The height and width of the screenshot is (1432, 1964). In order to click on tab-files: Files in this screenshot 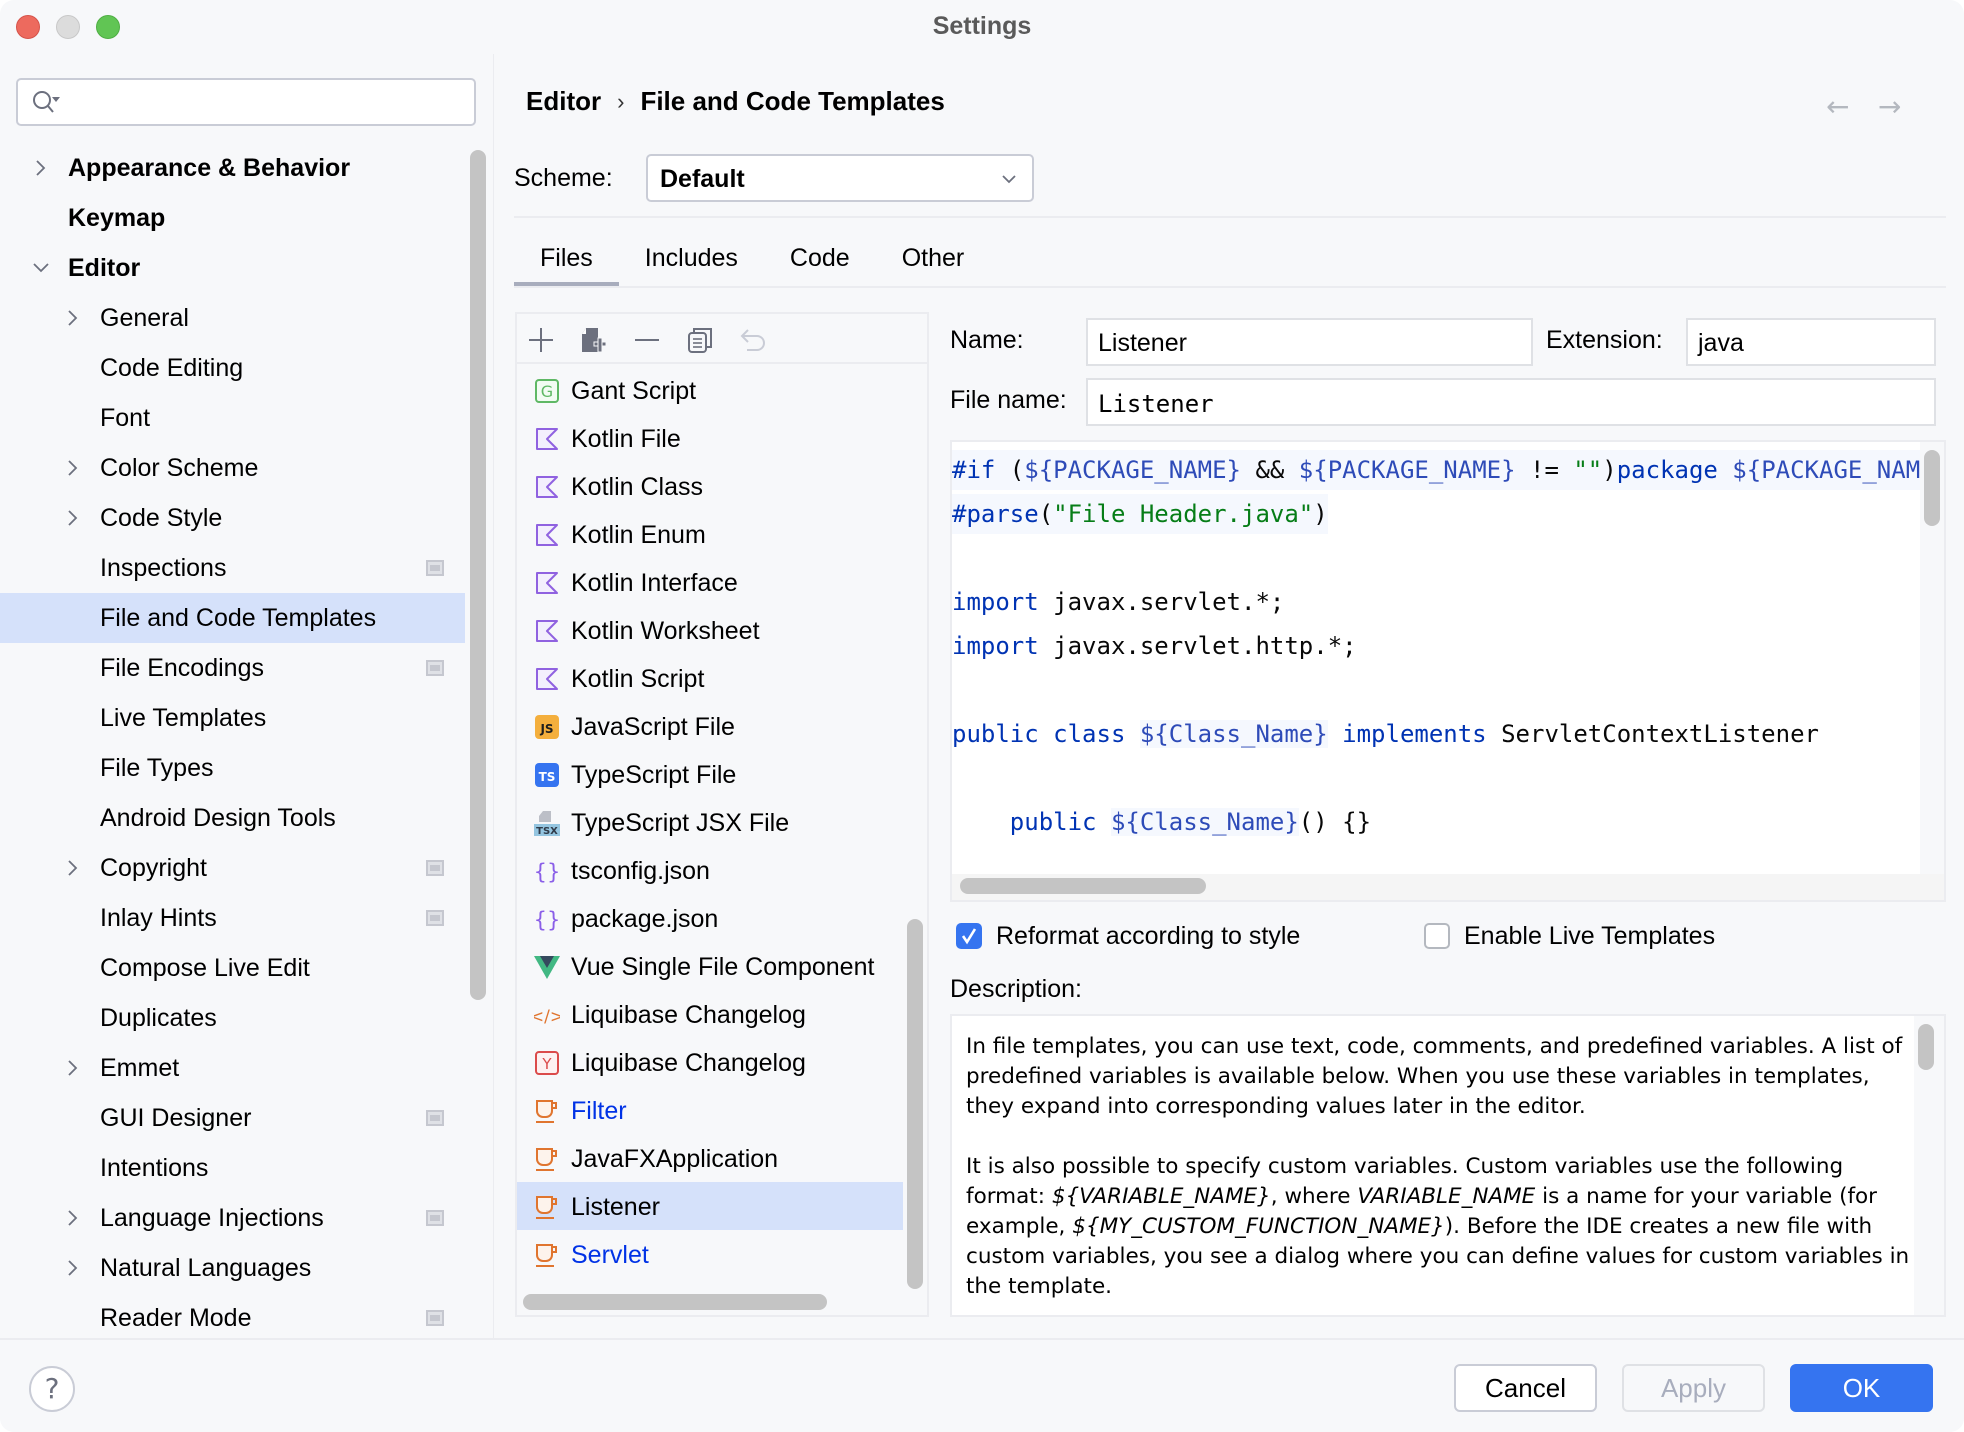, I will do `click(566, 263)`.